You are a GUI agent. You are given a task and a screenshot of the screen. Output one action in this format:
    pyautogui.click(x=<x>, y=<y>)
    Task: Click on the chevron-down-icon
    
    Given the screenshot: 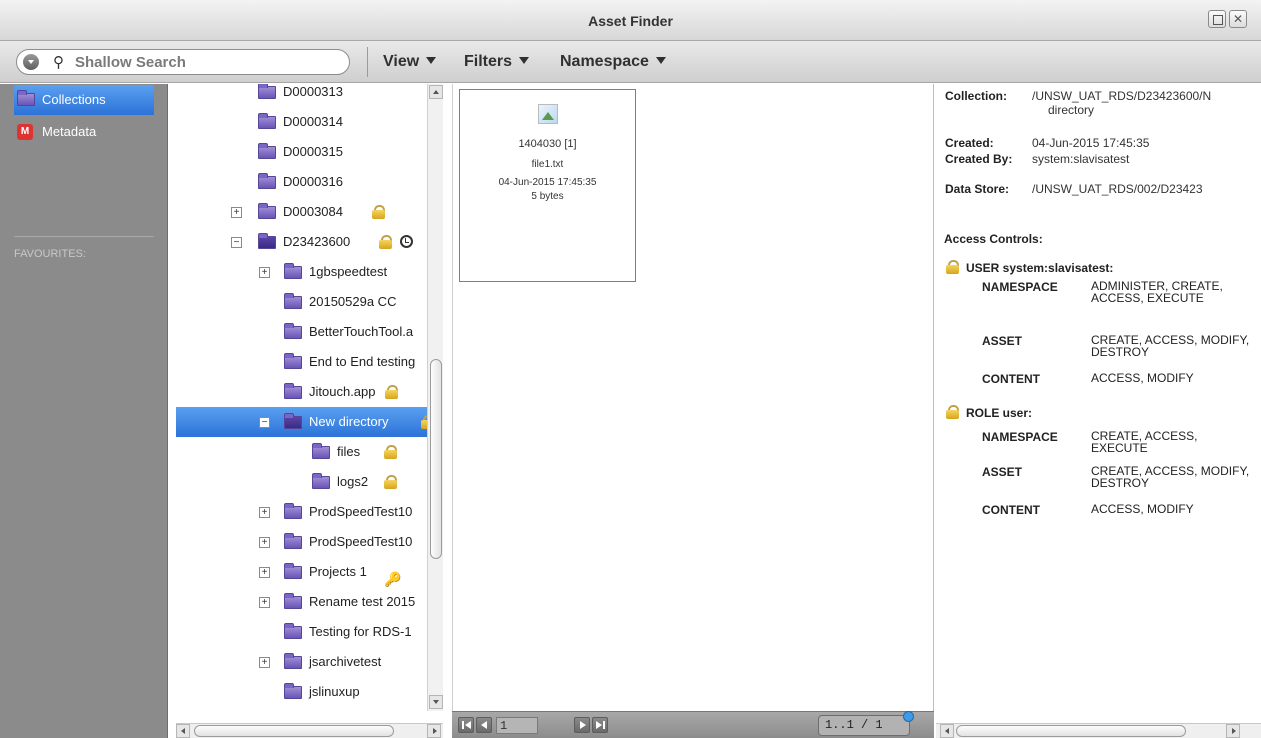 What is the action you would take?
    pyautogui.click(x=660, y=60)
    